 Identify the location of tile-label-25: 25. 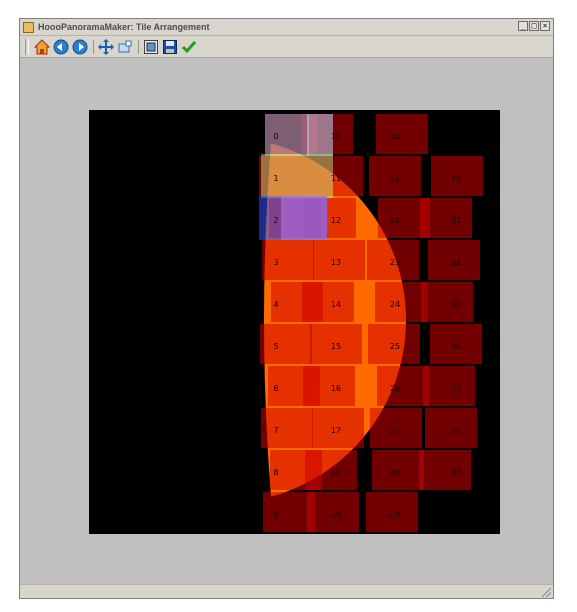
(395, 346).